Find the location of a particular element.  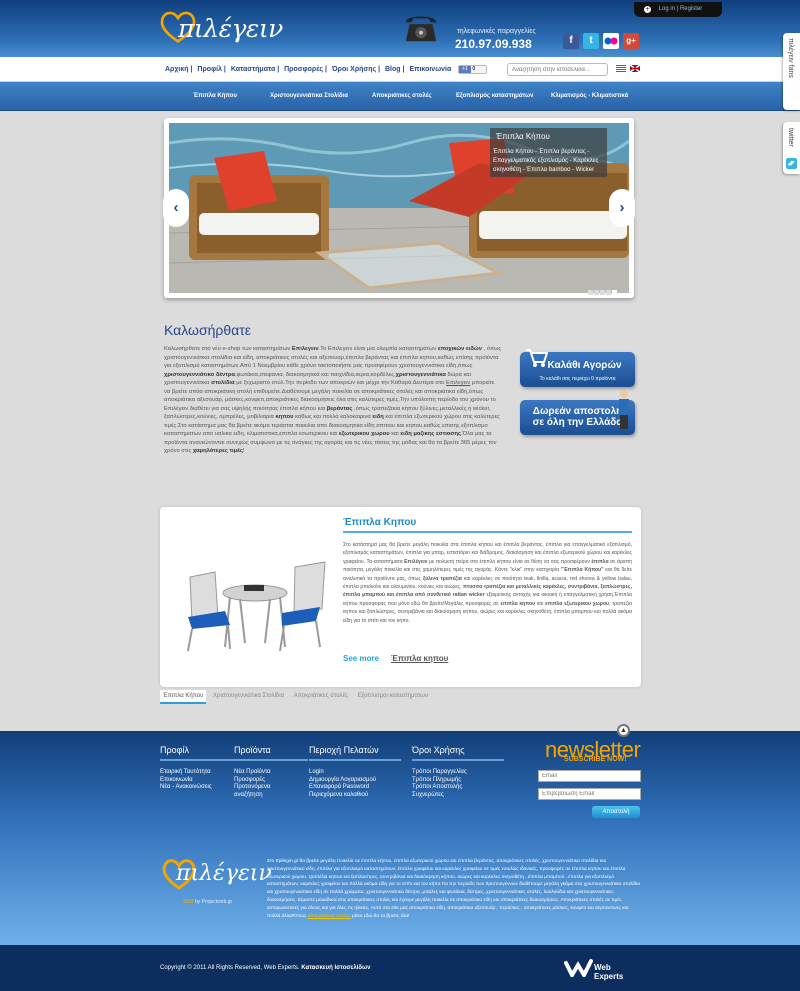

footer-link: Νέα Προϊόντα is located at coordinates (271, 773).